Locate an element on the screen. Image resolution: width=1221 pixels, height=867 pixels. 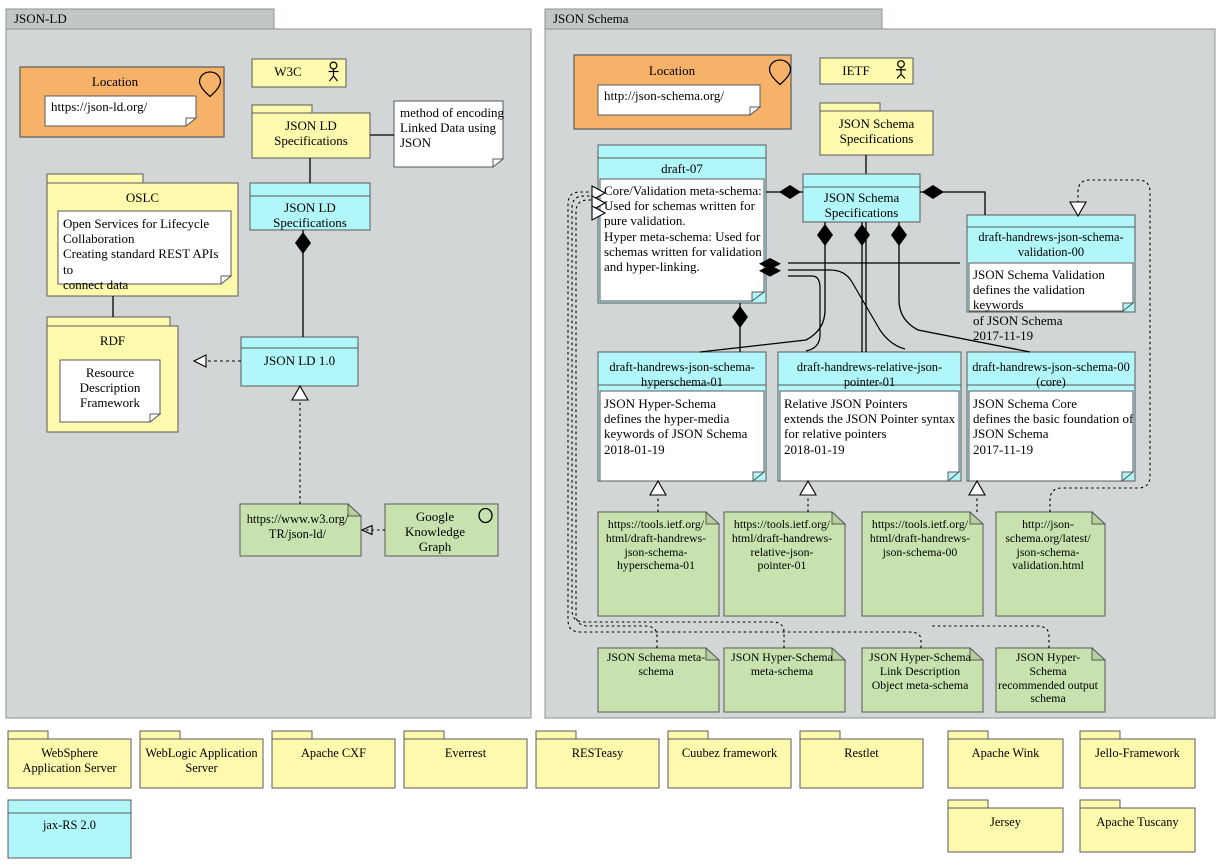
bottom-item-label-0: WebSphere Application Server is located at coordinates (69, 760).